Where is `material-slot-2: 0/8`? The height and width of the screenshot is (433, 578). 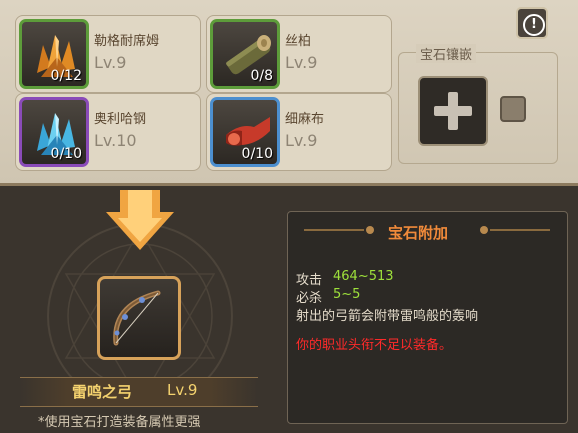 material-slot-2: 0/8 is located at coordinates (245, 54).